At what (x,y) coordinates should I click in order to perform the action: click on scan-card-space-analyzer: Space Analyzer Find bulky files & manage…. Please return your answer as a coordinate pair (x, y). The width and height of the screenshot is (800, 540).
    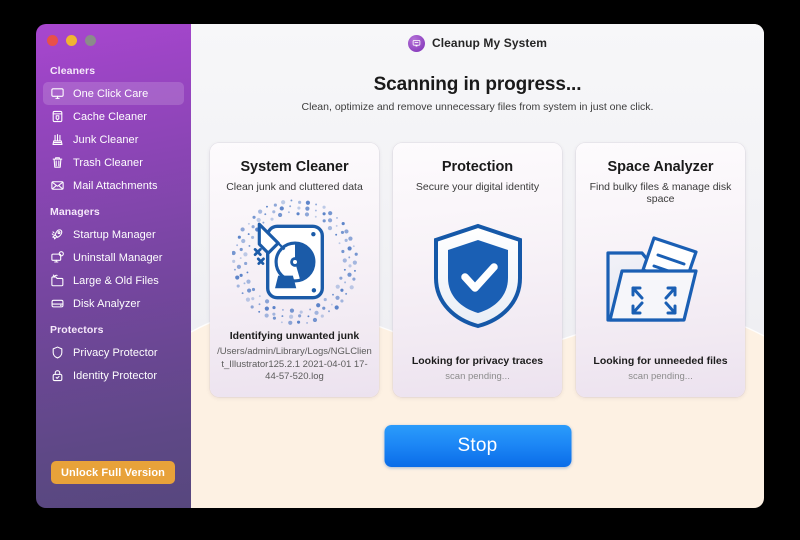
    Looking at the image, I should click on (660, 270).